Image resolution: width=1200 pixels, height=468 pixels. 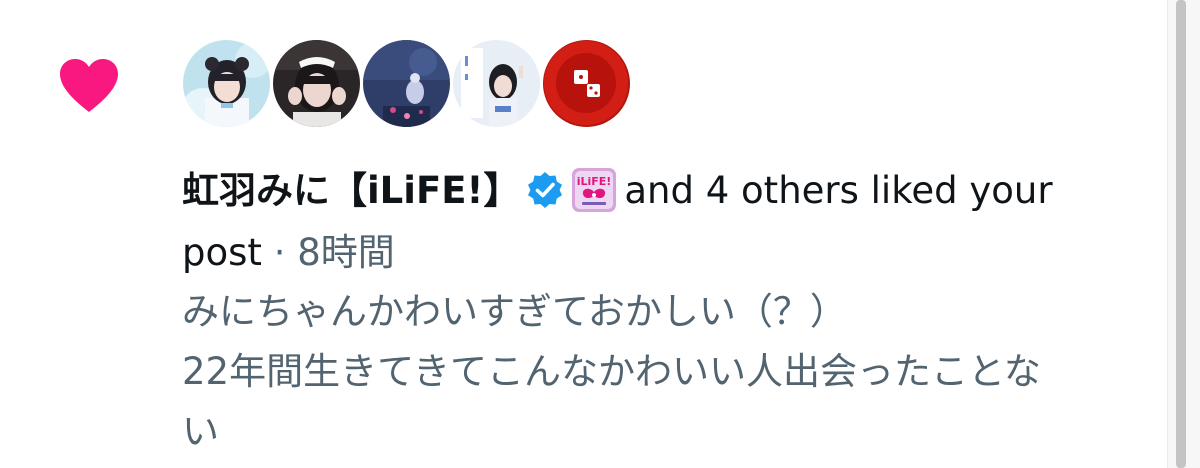 I want to click on avatar-user-2-icon, so click(x=316, y=83).